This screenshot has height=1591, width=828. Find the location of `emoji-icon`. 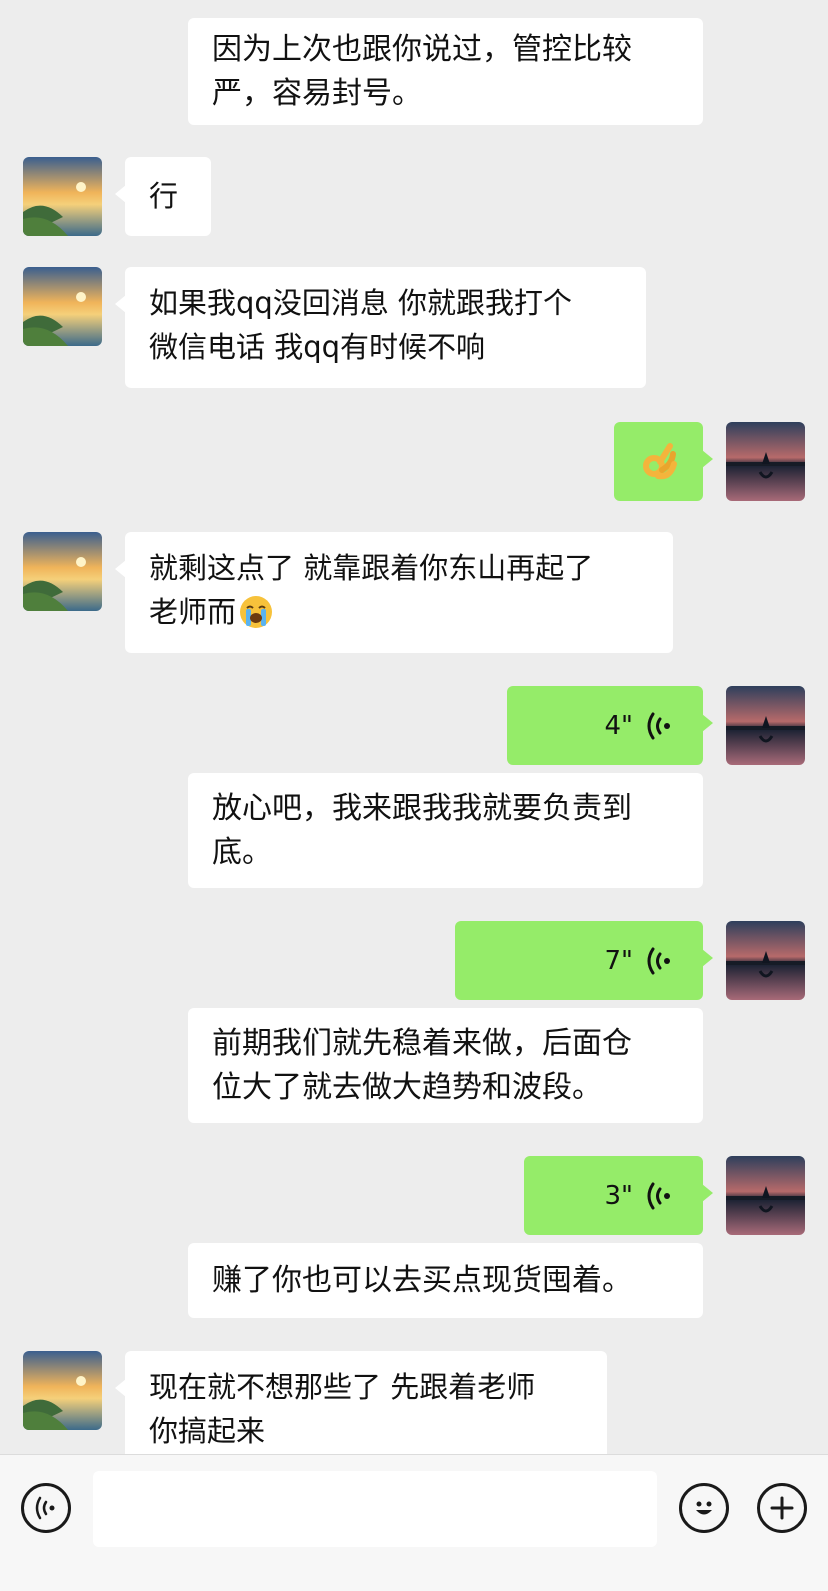

emoji-icon is located at coordinates (704, 1508).